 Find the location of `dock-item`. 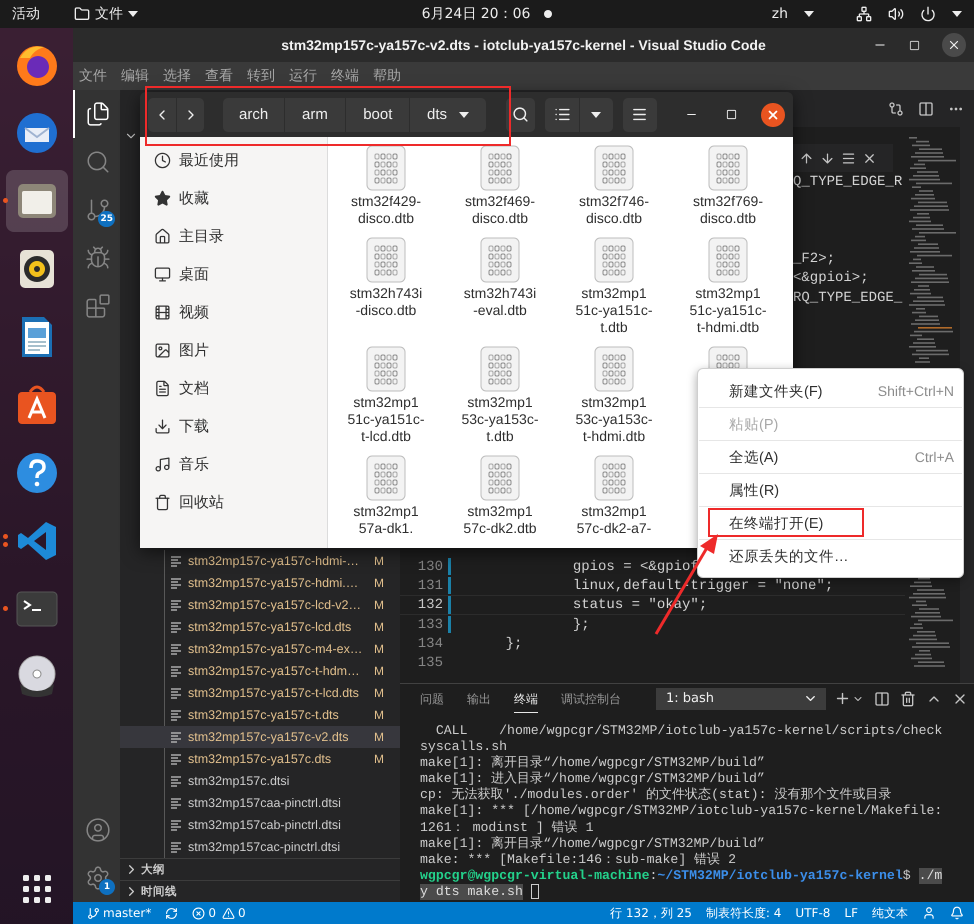

dock-item is located at coordinates (37, 201).